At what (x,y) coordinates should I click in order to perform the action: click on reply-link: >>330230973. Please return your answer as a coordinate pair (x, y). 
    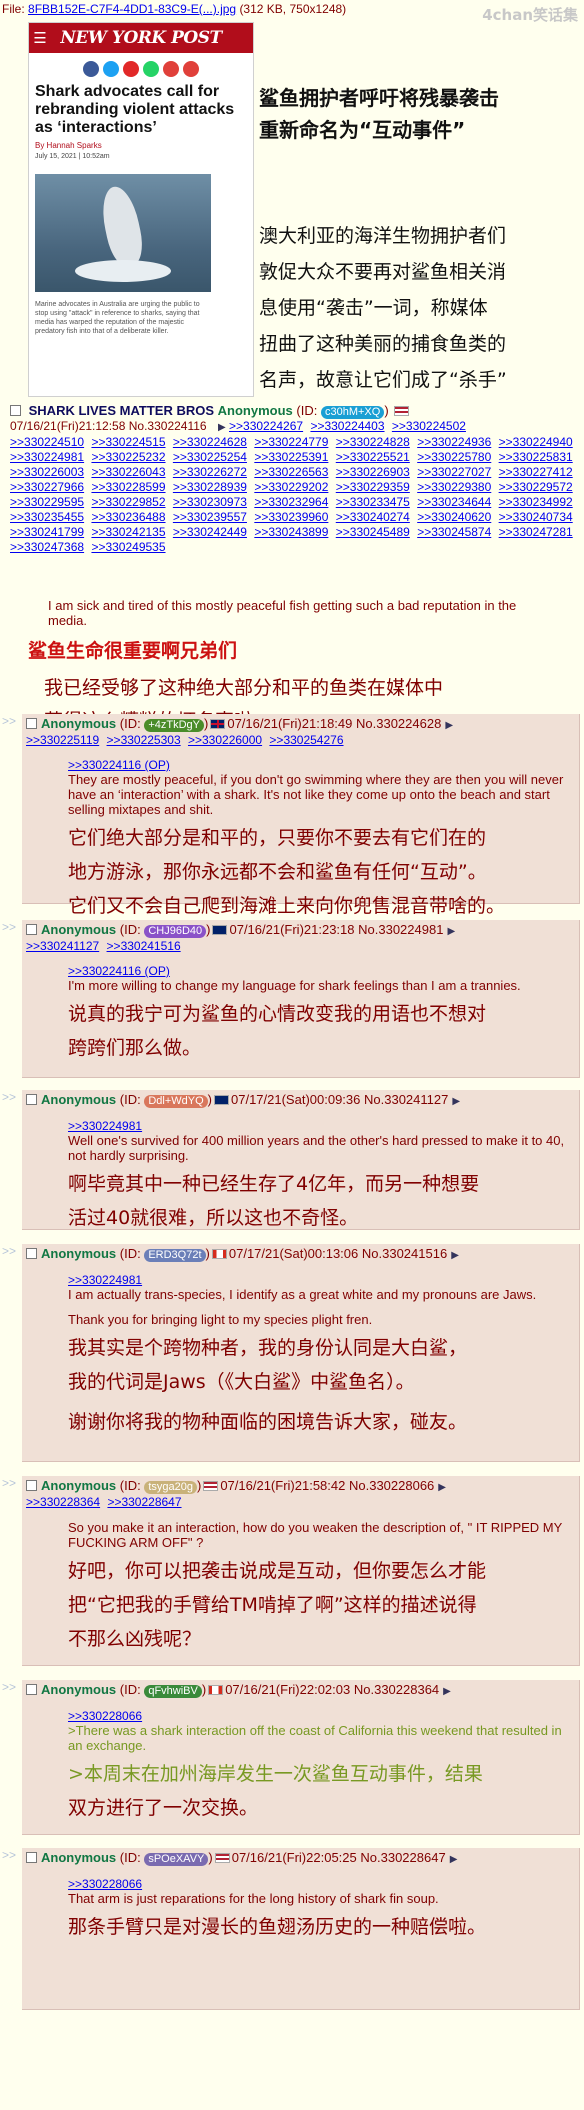
    Looking at the image, I should click on (210, 502).